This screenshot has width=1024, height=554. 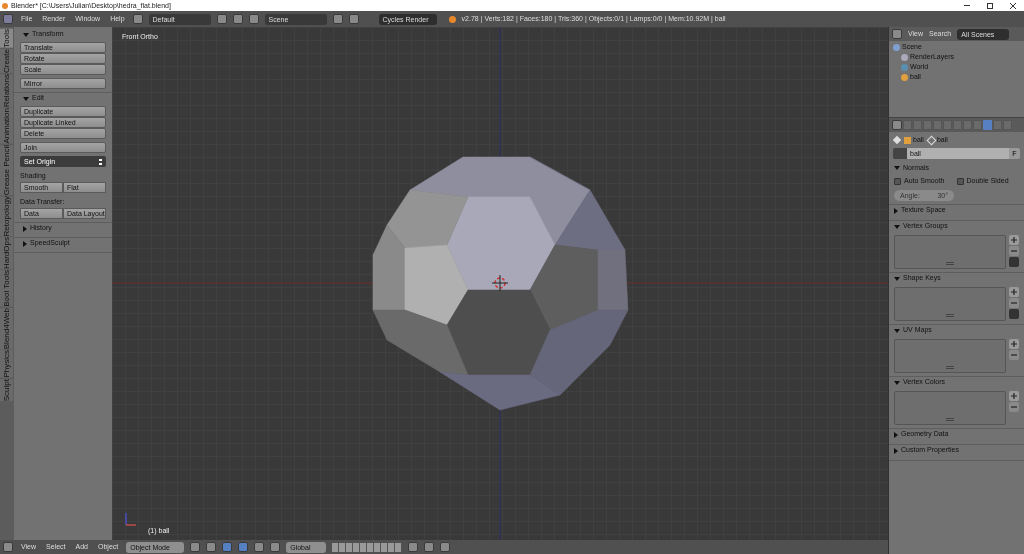 What do you see at coordinates (6, 364) in the screenshot?
I see `tool-tab: Physics` at bounding box center [6, 364].